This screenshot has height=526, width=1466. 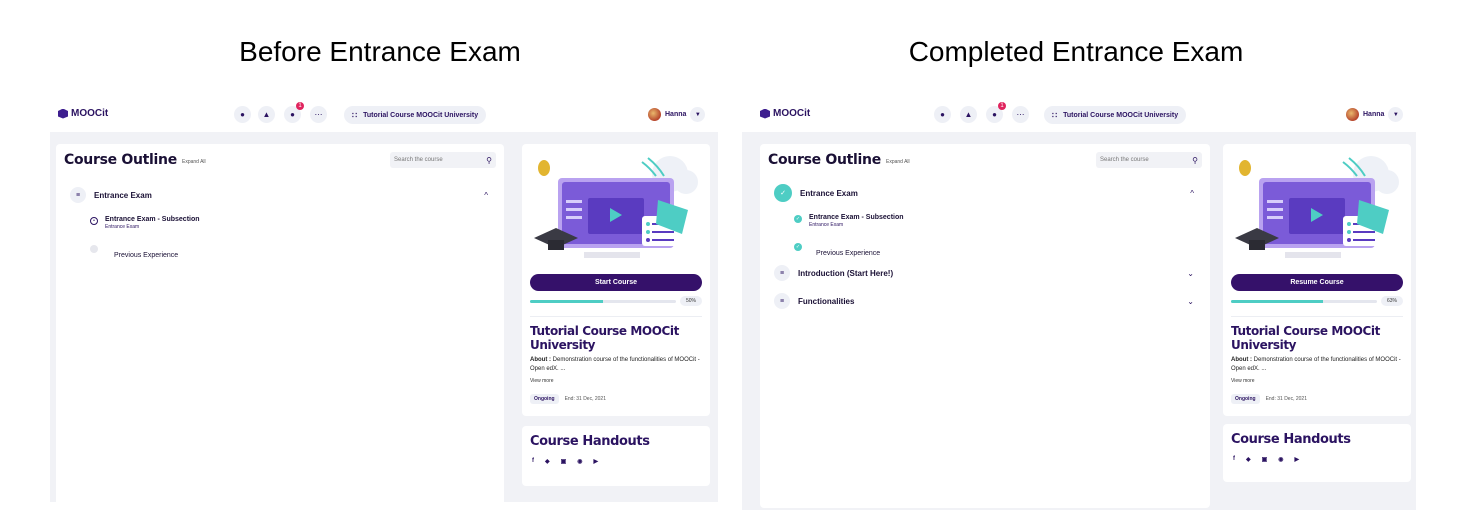 What do you see at coordinates (380, 51) in the screenshot?
I see `caption-before: Before Entrance Exam` at bounding box center [380, 51].